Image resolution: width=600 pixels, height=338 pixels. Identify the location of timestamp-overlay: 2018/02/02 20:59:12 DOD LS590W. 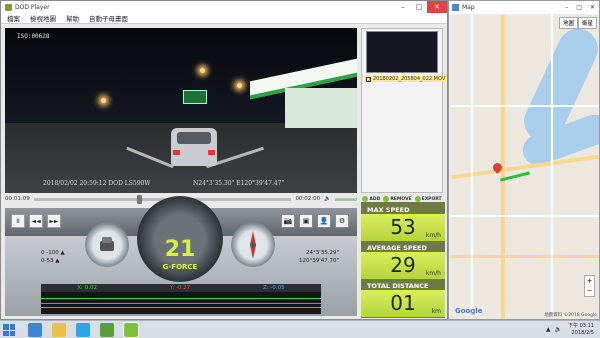
(97, 183).